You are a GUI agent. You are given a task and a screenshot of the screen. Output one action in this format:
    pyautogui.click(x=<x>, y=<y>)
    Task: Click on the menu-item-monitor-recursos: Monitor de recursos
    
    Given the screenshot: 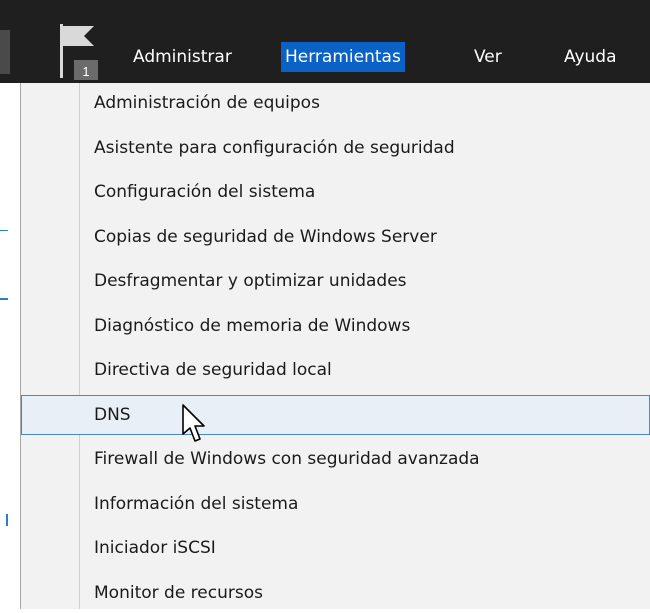 What is the action you would take?
    pyautogui.click(x=335, y=593)
    